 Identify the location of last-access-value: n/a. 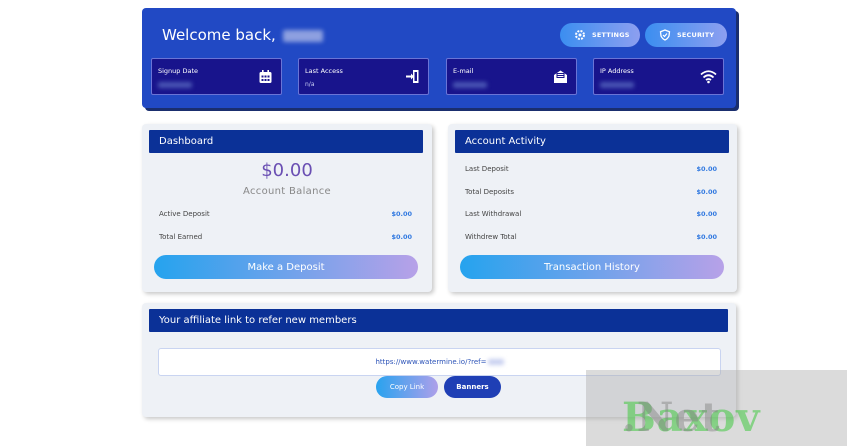
(310, 84).